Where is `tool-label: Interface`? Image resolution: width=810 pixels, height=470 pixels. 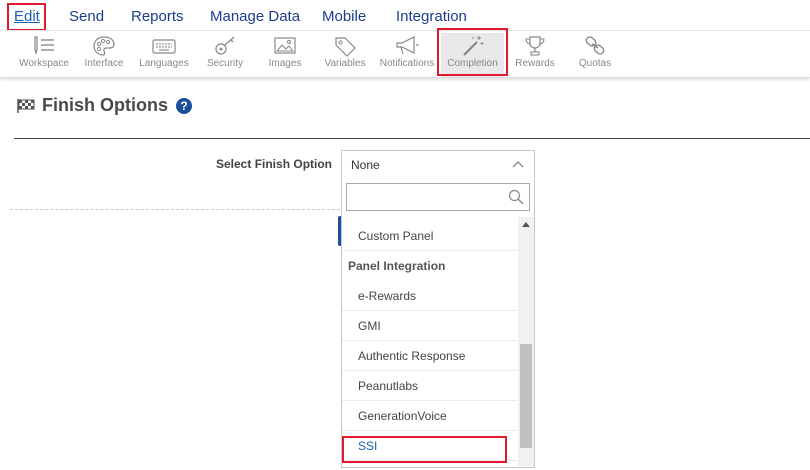 tool-label: Interface is located at coordinates (104, 63).